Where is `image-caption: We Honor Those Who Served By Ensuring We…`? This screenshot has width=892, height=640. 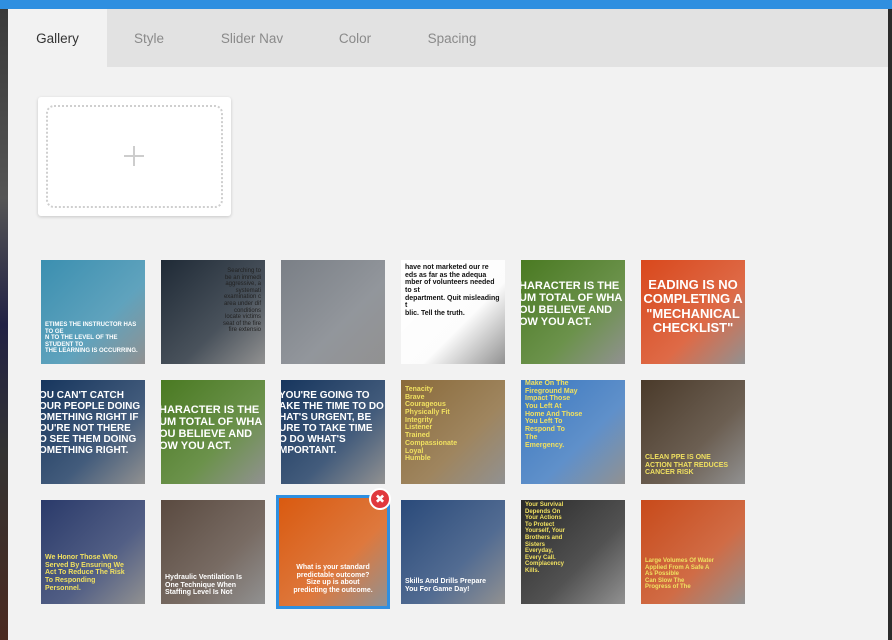
image-caption: We Honor Those Who Served By Ensuring We… is located at coordinates (85, 573).